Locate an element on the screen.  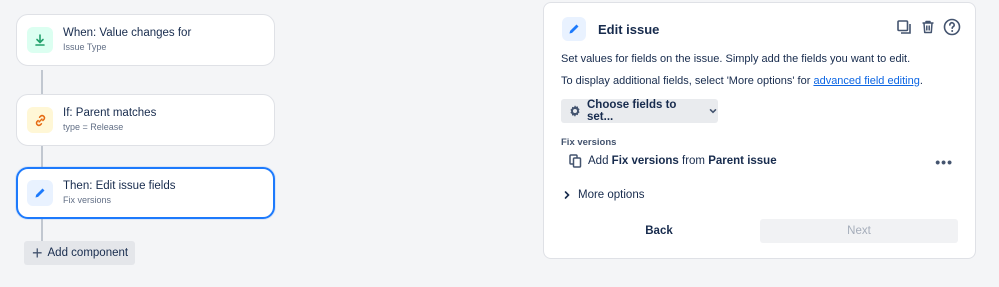
more-options-label: More options is located at coordinates (611, 195).